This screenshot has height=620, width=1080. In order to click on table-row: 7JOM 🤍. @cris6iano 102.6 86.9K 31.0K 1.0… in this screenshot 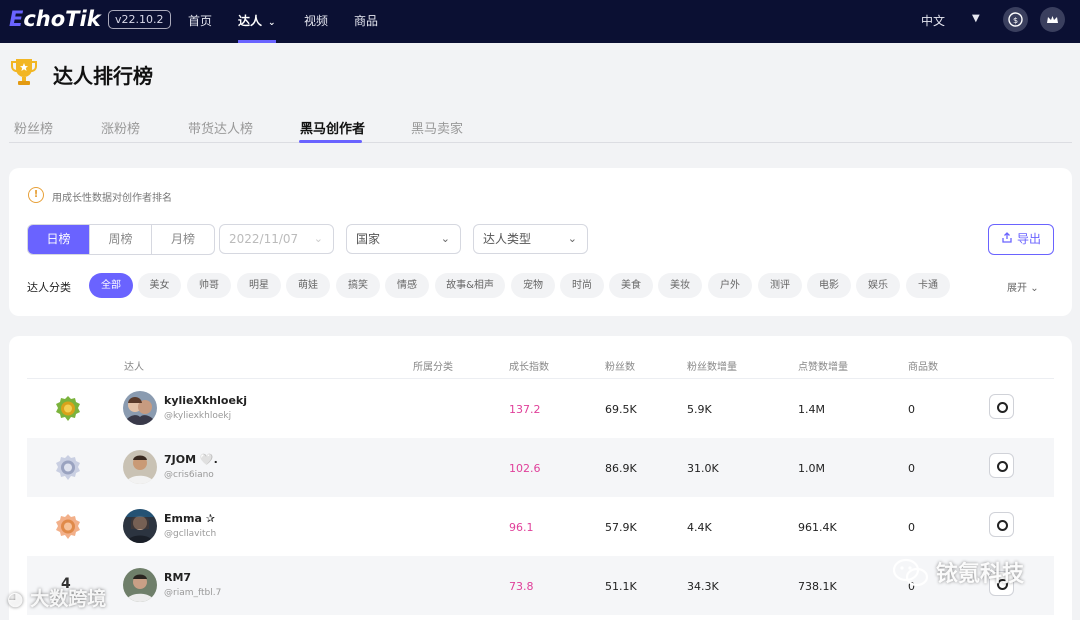, I will do `click(540, 467)`.